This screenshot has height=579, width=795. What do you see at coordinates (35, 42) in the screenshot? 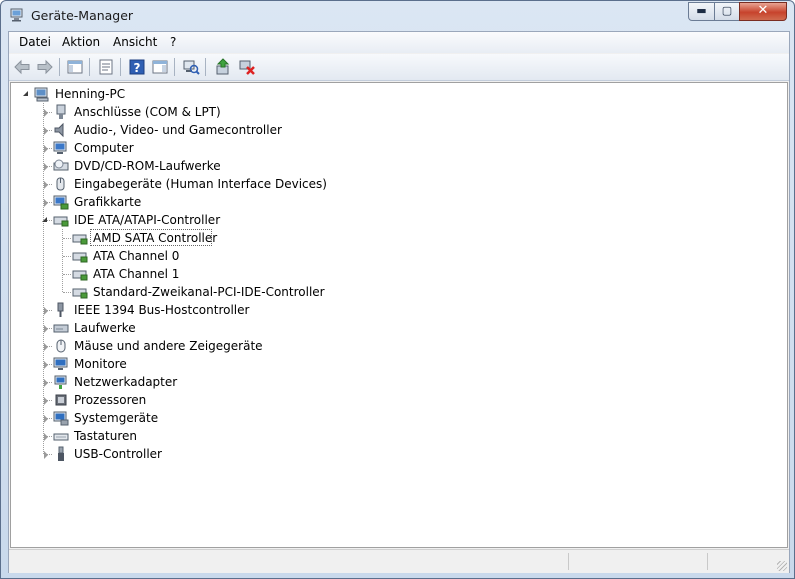
I see `menu-datei: Datei` at bounding box center [35, 42].